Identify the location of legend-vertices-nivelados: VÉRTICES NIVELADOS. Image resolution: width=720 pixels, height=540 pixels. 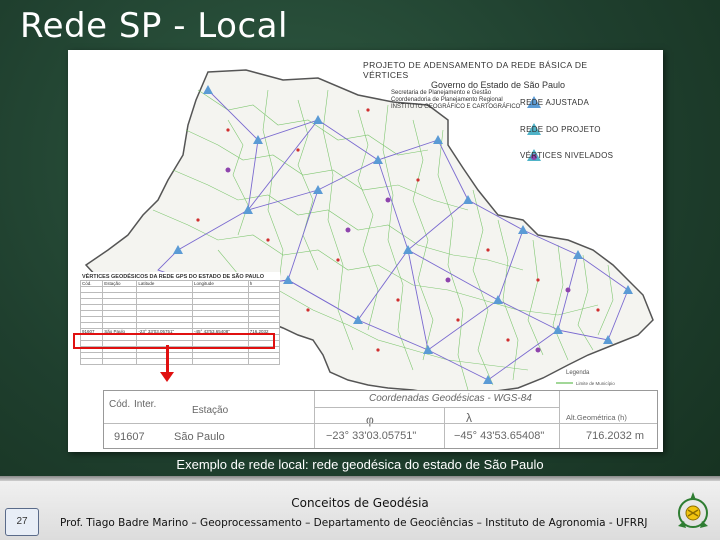
(567, 155).